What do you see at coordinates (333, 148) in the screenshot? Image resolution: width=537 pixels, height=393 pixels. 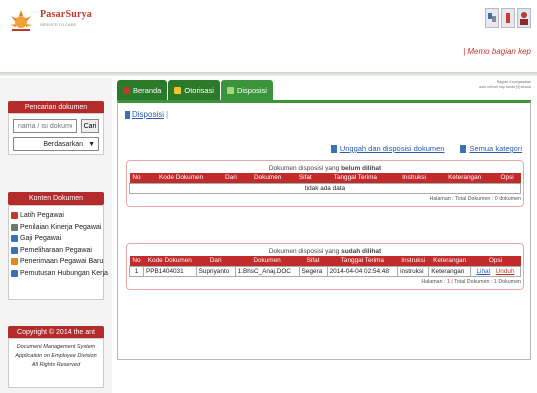 I see `upload-icon` at bounding box center [333, 148].